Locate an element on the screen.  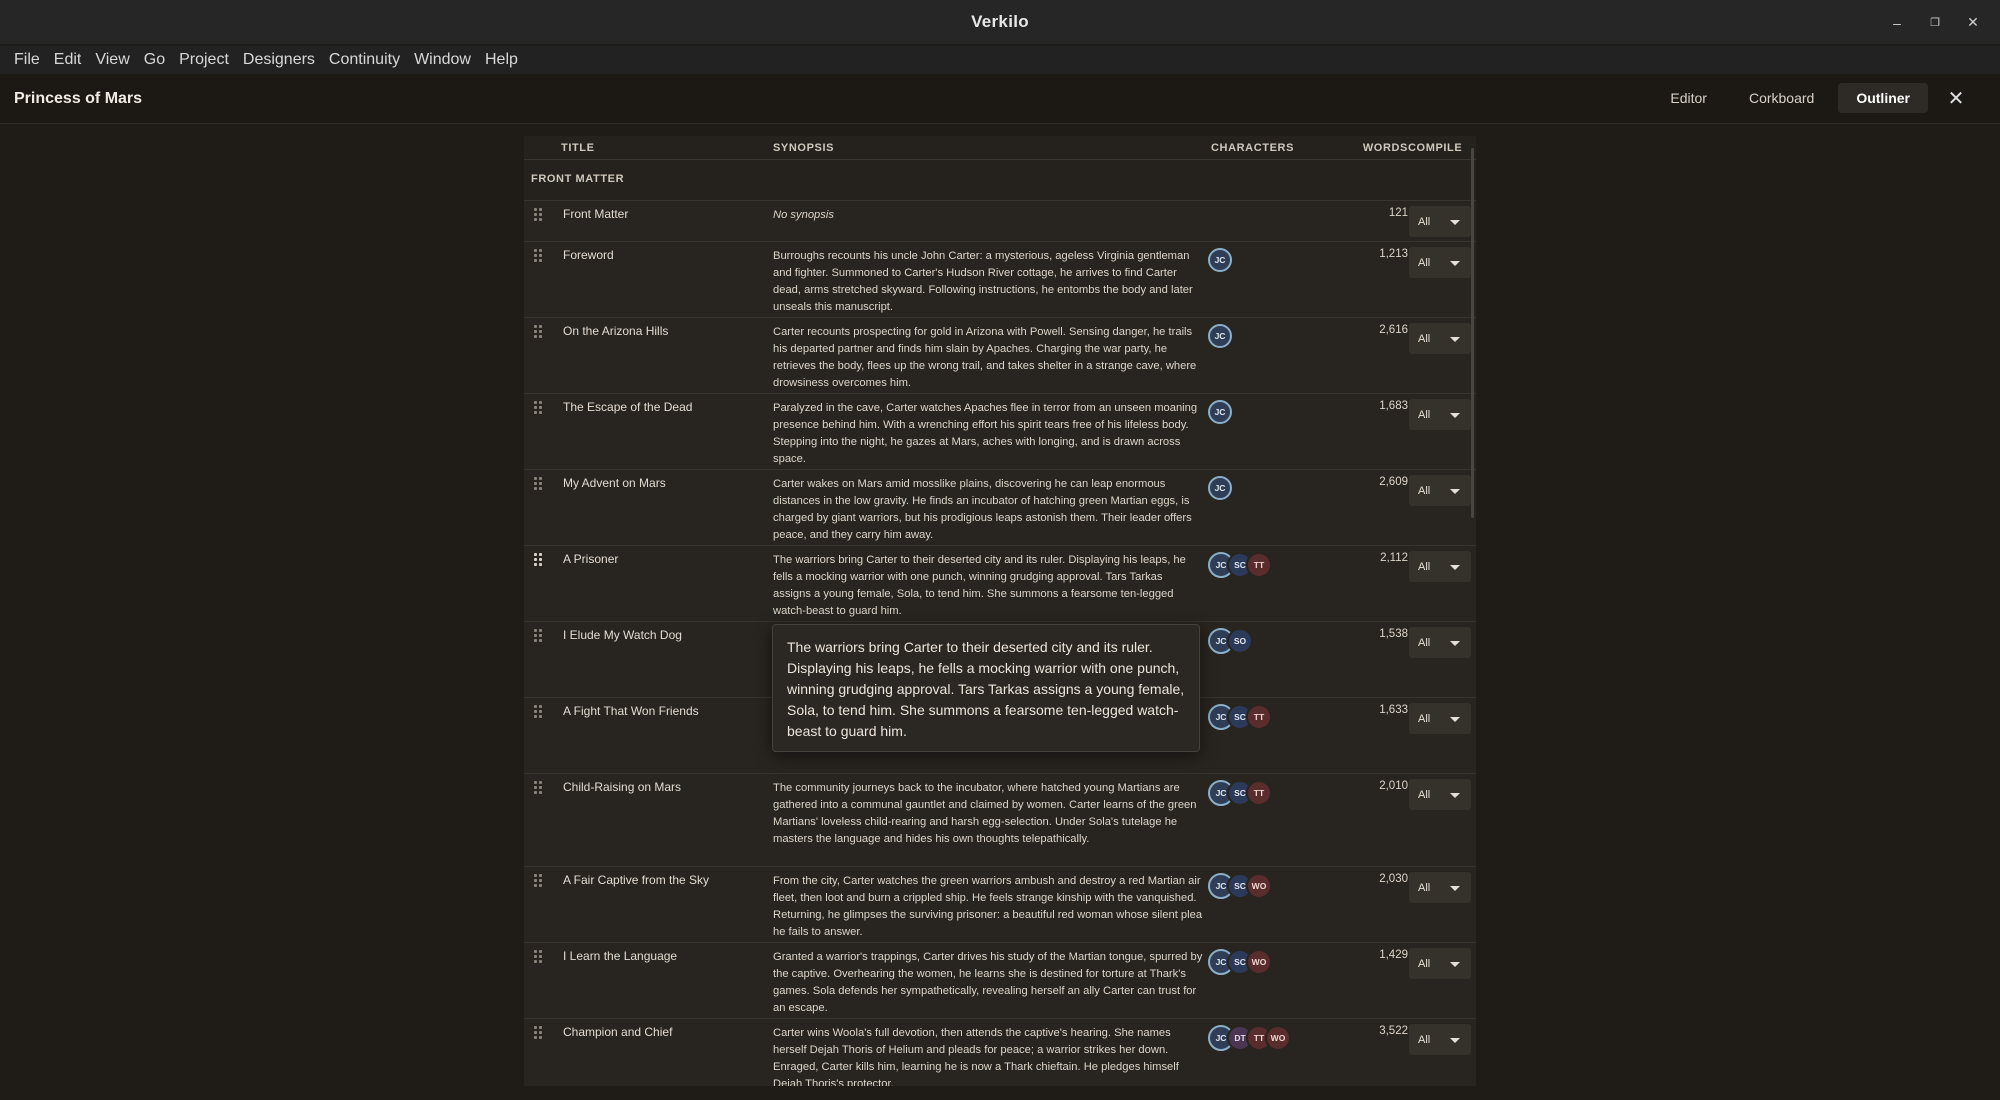
menu-edit: Edit is located at coordinates (68, 60).